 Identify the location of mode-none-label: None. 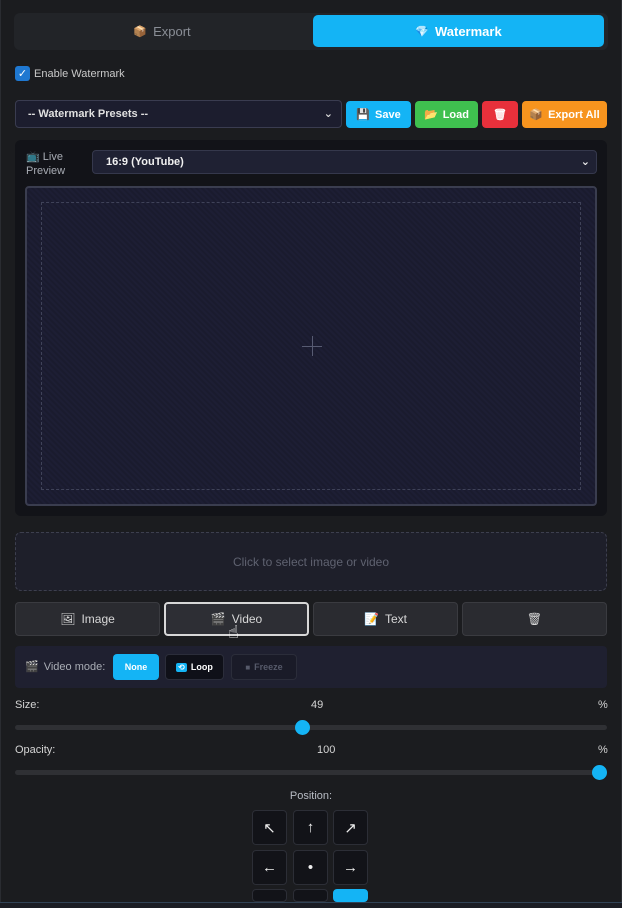
(136, 667).